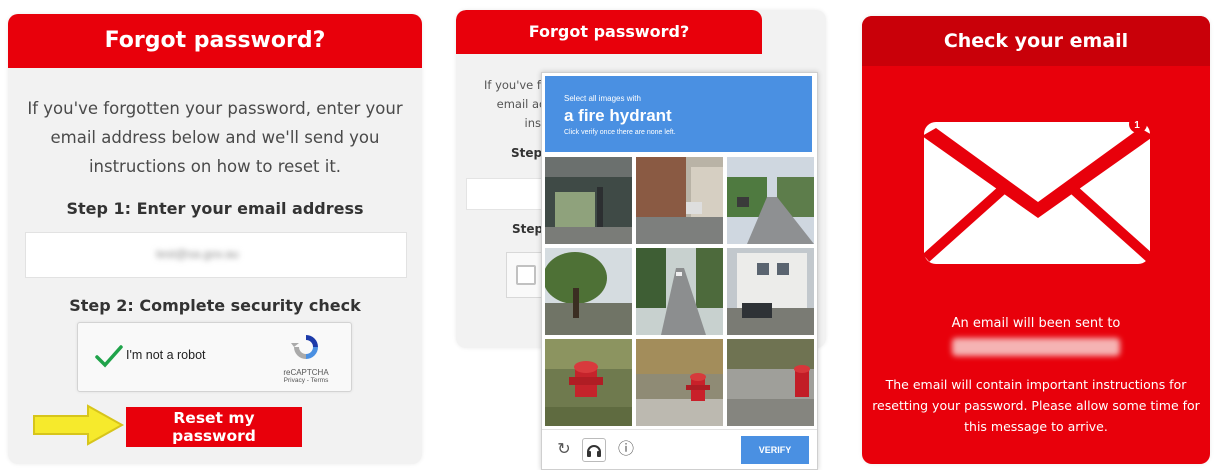 Image resolution: width=1216 pixels, height=470 pixels. Describe the element at coordinates (79, 425) in the screenshot. I see `arrow-right-icon` at that location.